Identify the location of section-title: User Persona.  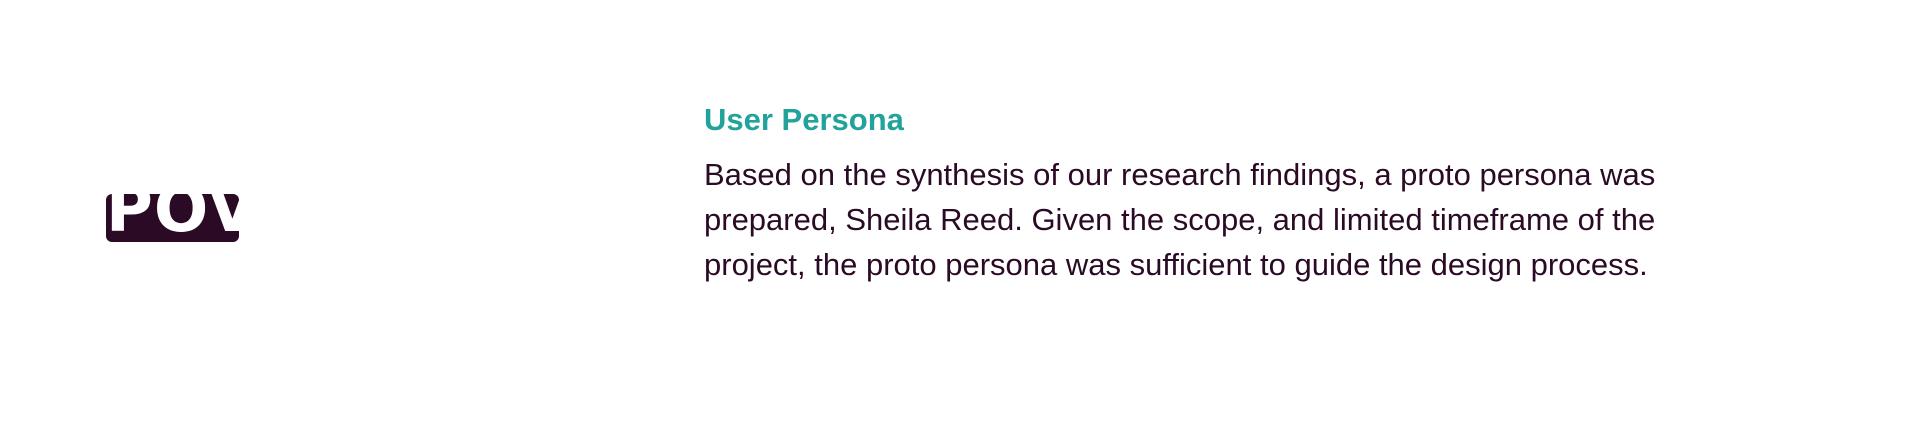
(804, 119).